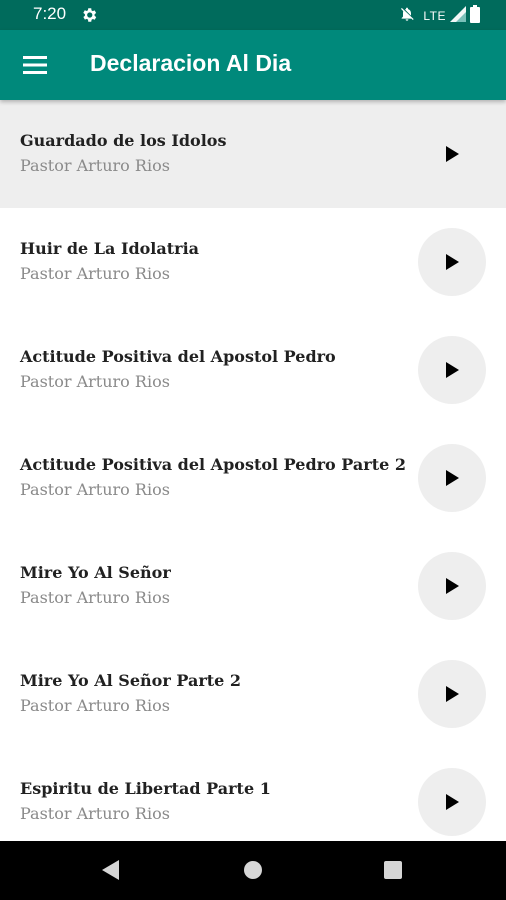 The image size is (506, 900). I want to click on sermon-title: Mire Yo Al Señor Parte 2, so click(131, 680).